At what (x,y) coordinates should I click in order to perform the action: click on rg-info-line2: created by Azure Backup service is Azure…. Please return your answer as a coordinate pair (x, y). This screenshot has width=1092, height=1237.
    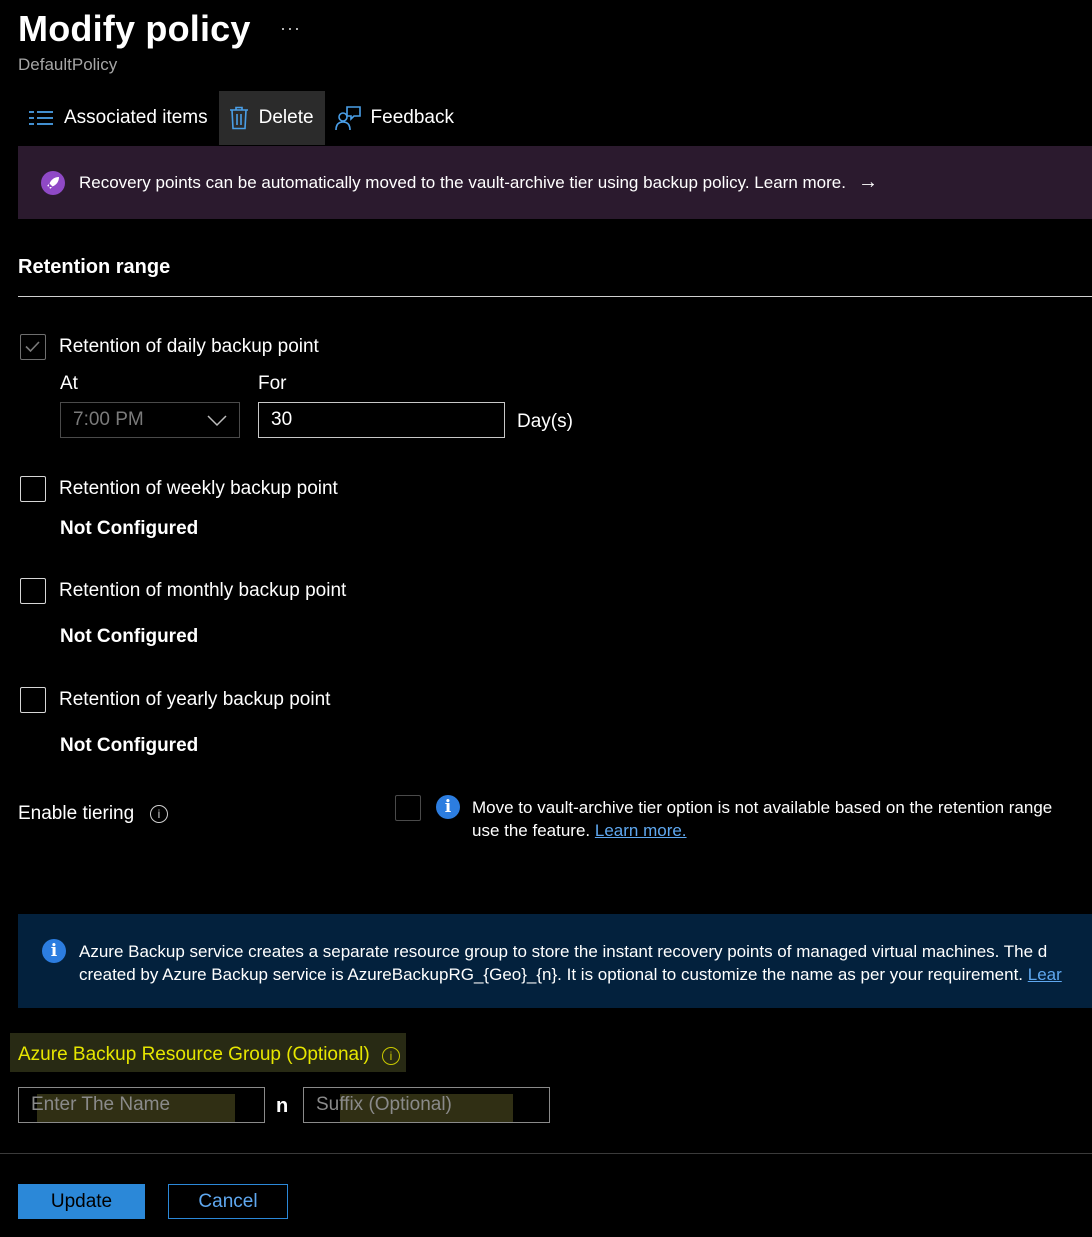
    Looking at the image, I should click on (551, 974).